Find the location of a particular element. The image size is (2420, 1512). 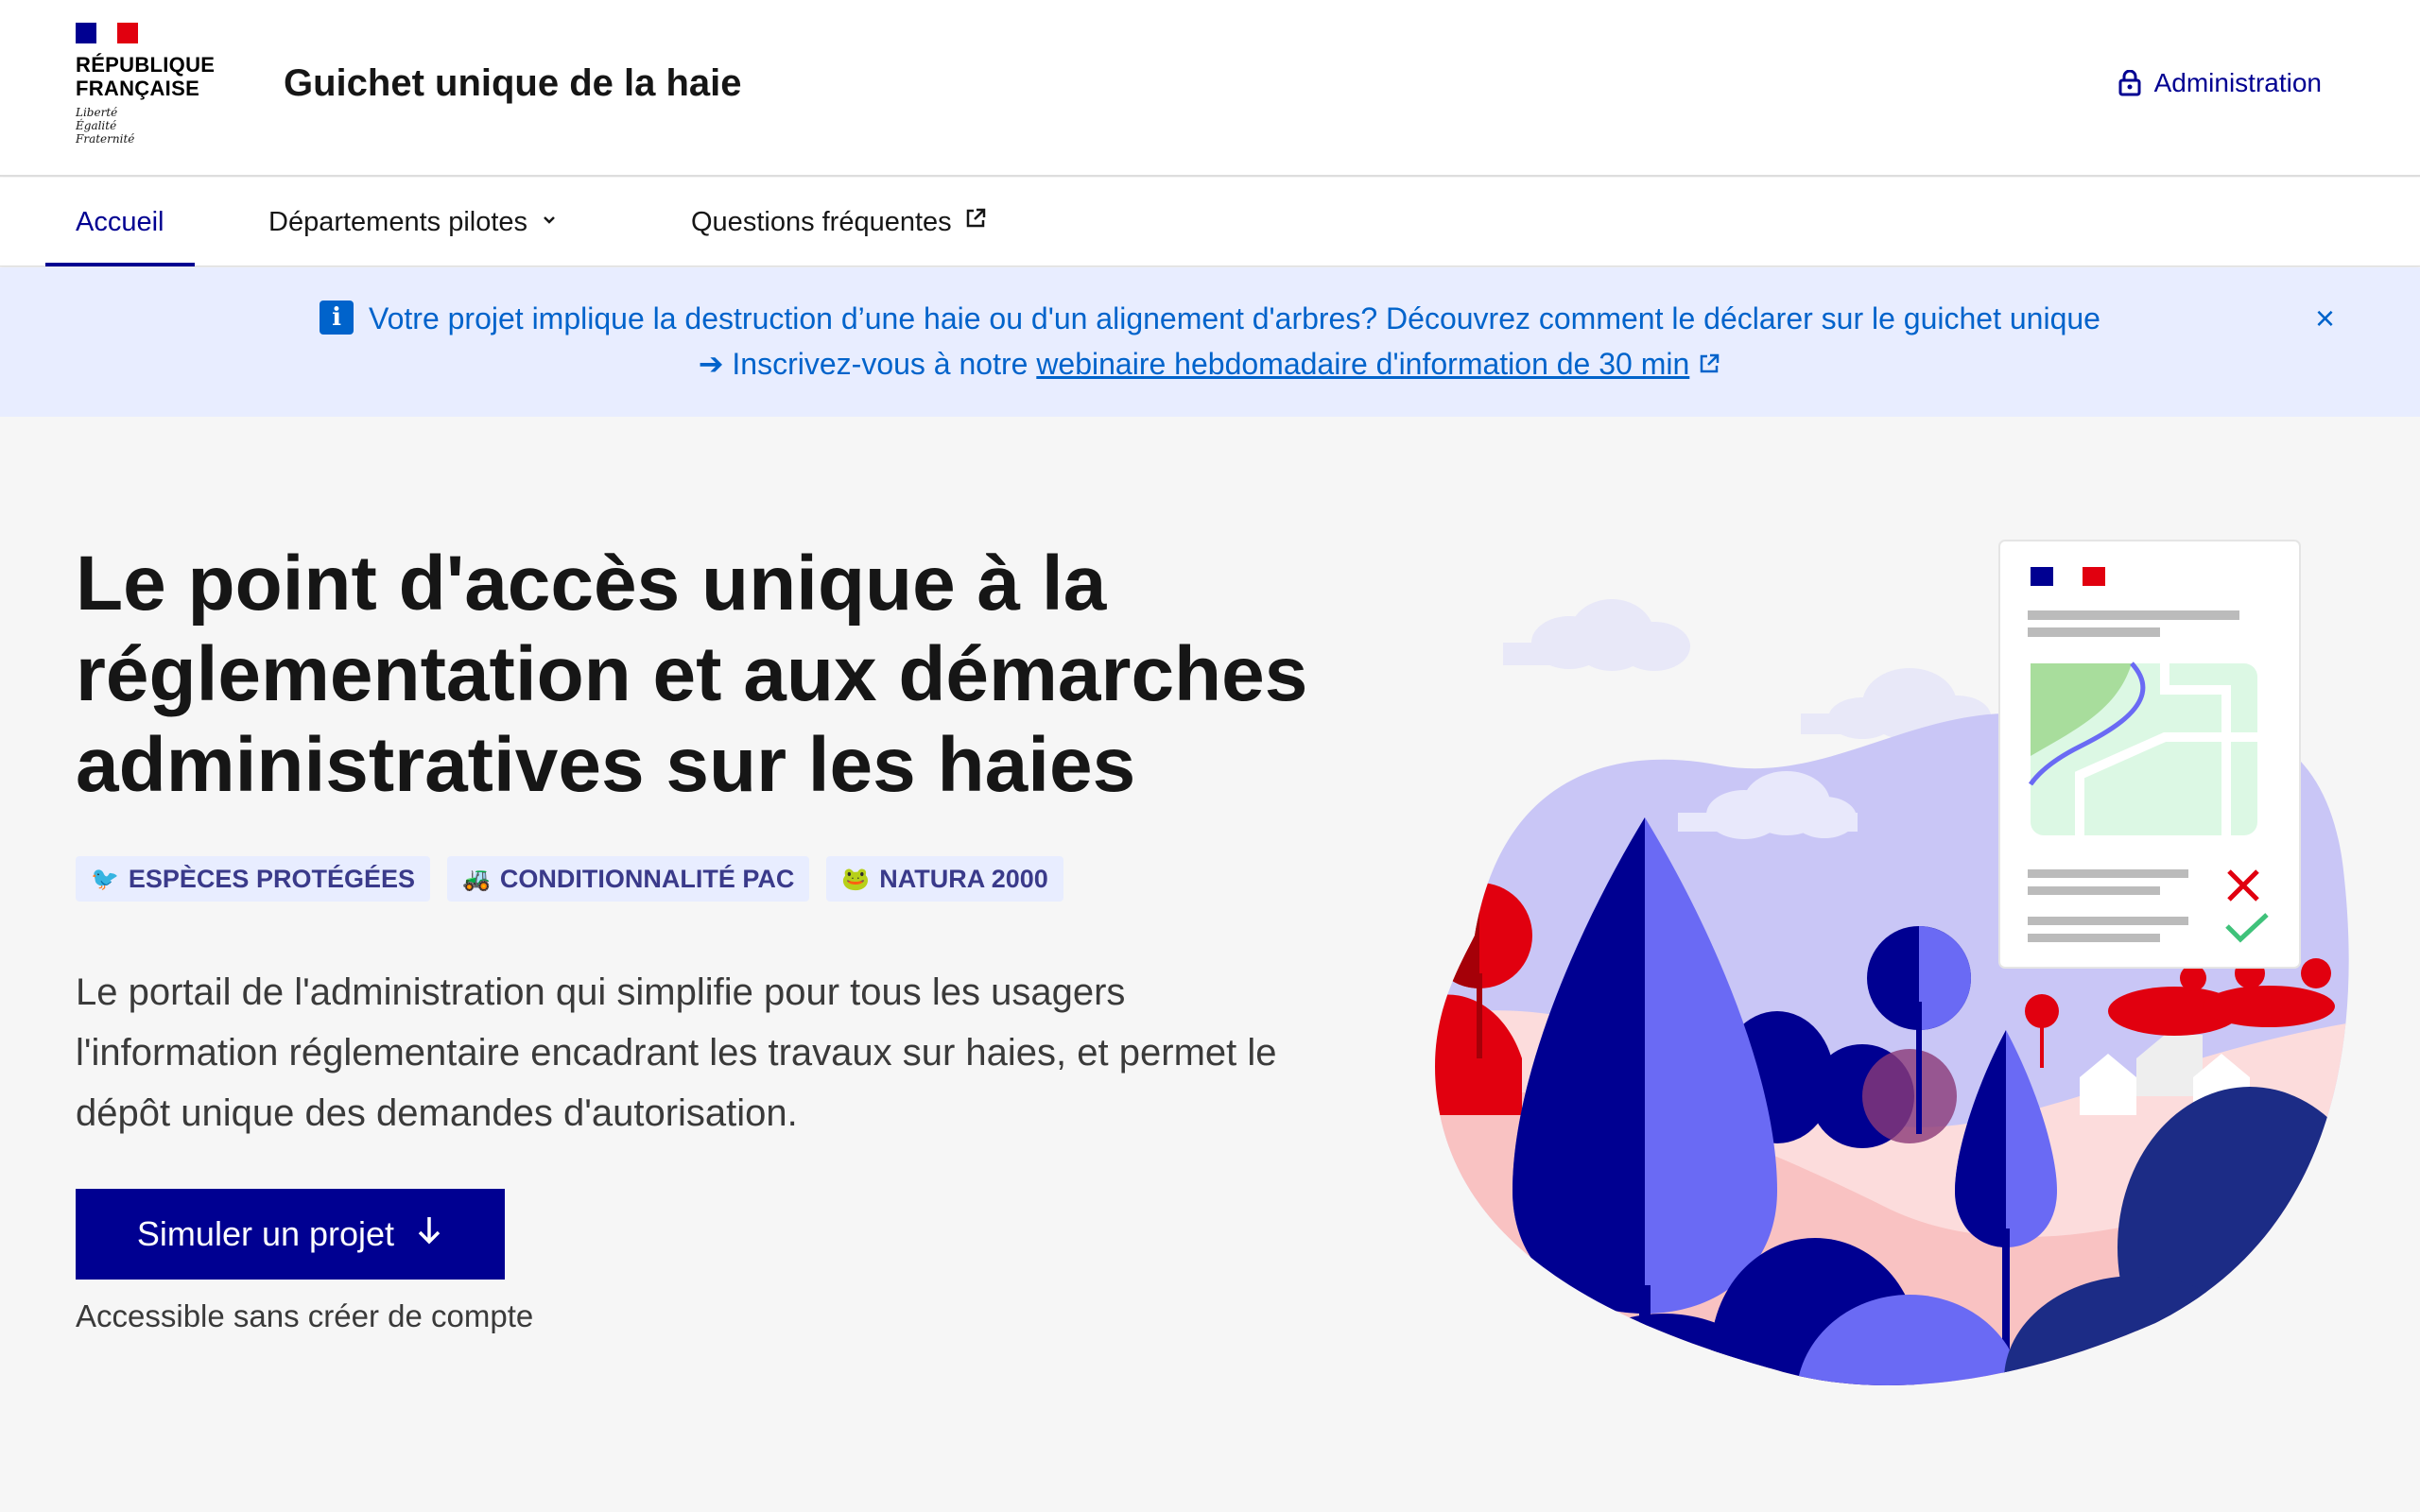

nav-item-departements-pilotes: Départements pilotes is located at coordinates (414, 222).